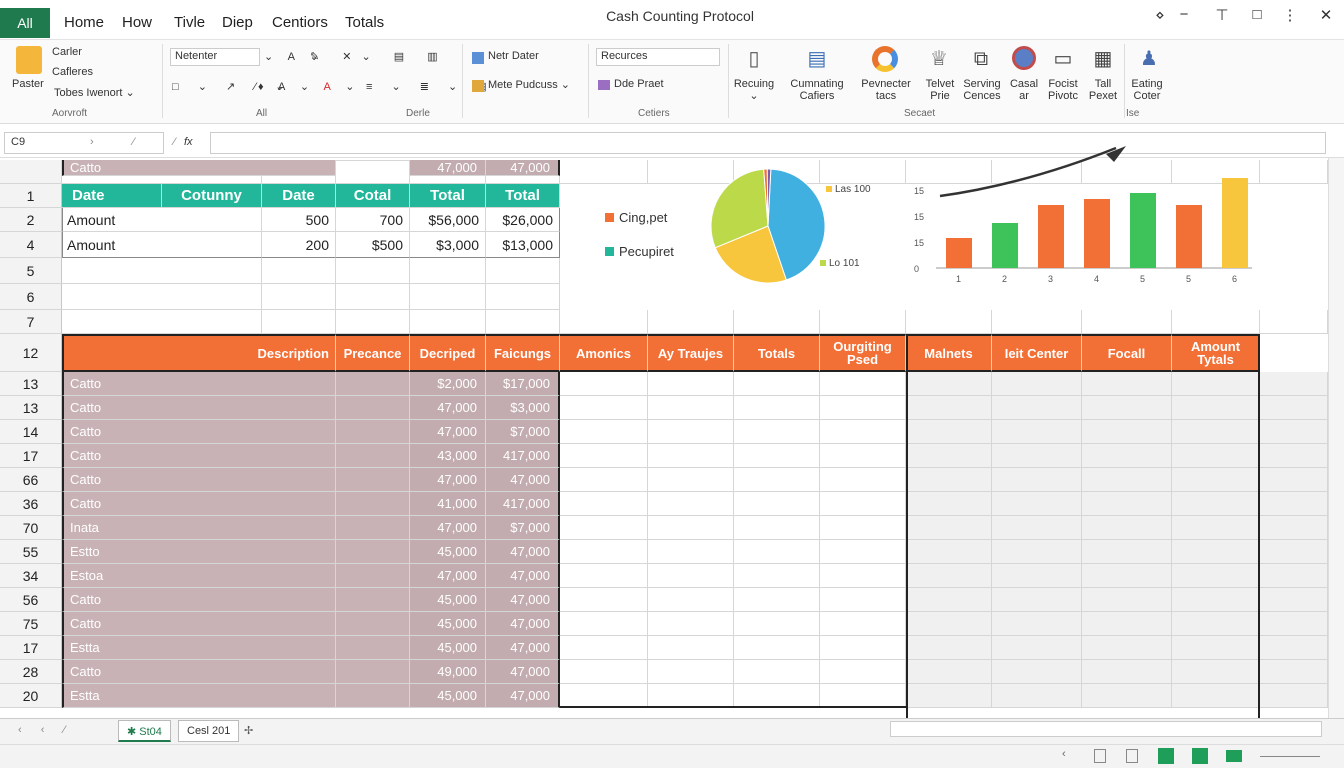 Image resolution: width=1344 pixels, height=768 pixels. What do you see at coordinates (513, 56) in the screenshot?
I see `wrap-text-button: Netr Dater` at bounding box center [513, 56].